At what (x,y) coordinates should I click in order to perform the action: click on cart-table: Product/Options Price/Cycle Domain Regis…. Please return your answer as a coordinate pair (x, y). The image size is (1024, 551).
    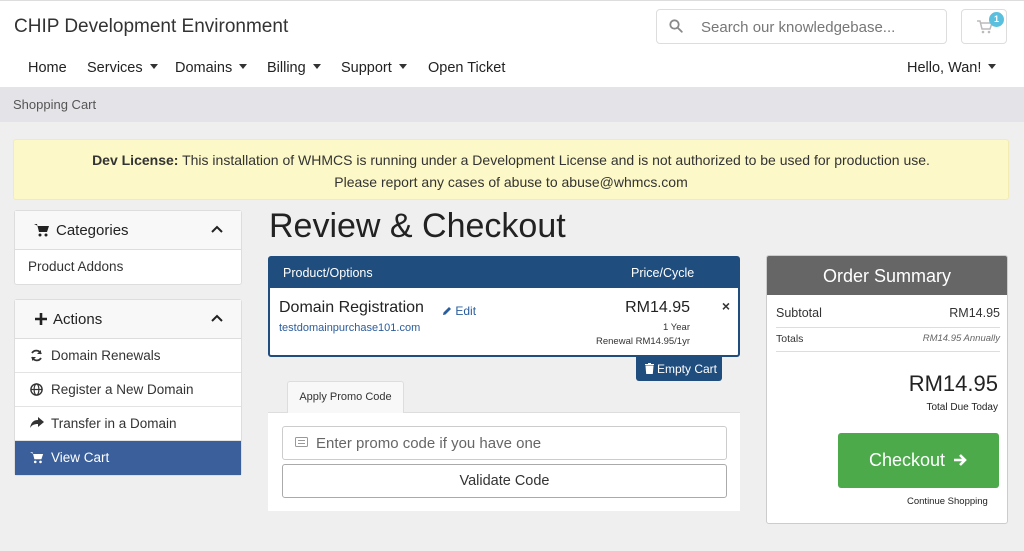
    Looking at the image, I should click on (504, 306).